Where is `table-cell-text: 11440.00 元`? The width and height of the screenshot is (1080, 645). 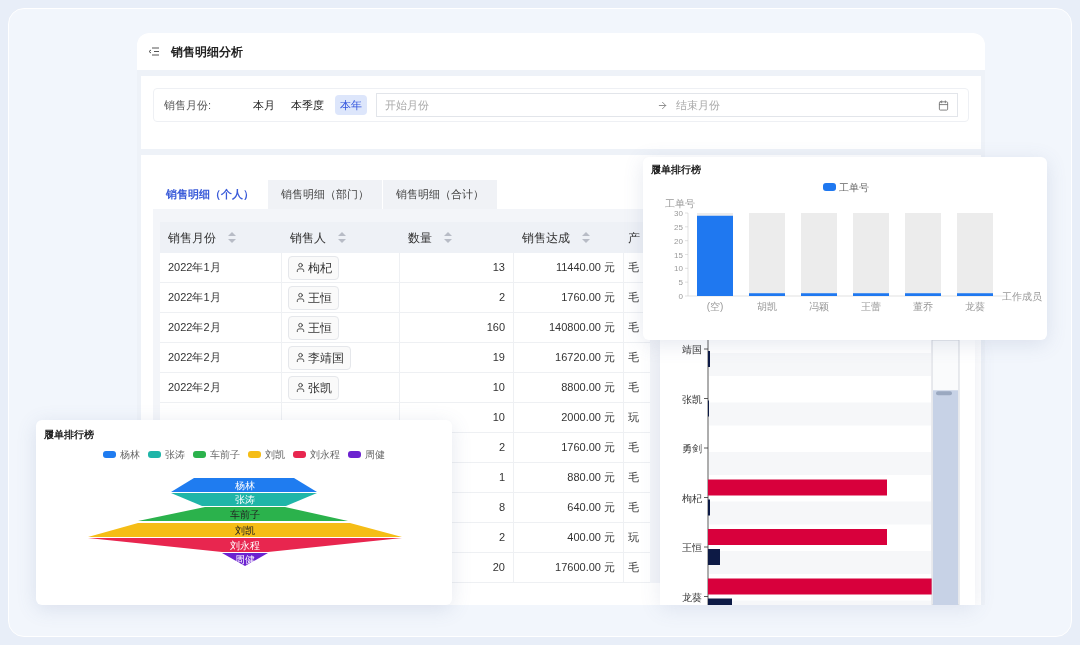 table-cell-text: 11440.00 元 is located at coordinates (585, 268).